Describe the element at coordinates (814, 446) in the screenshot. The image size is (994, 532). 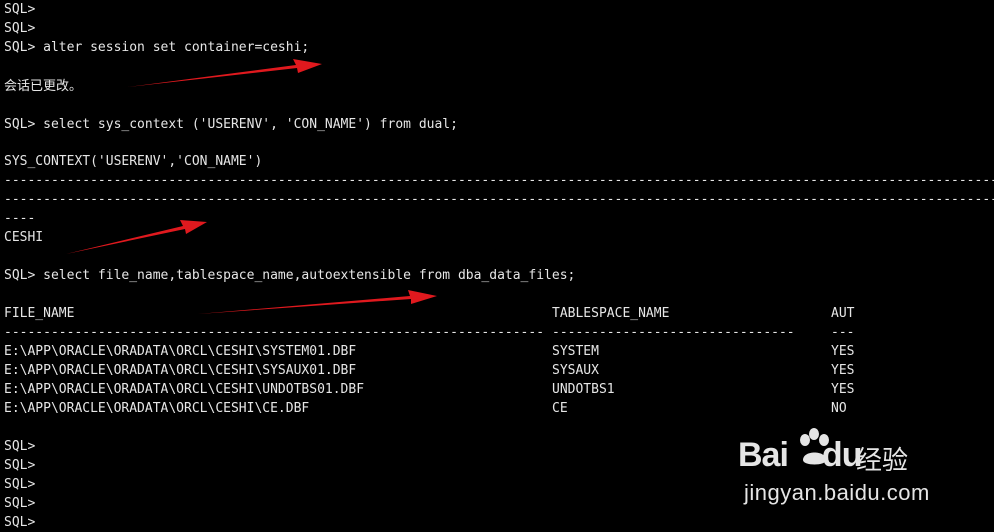
I see `baidu-paw-icon` at that location.